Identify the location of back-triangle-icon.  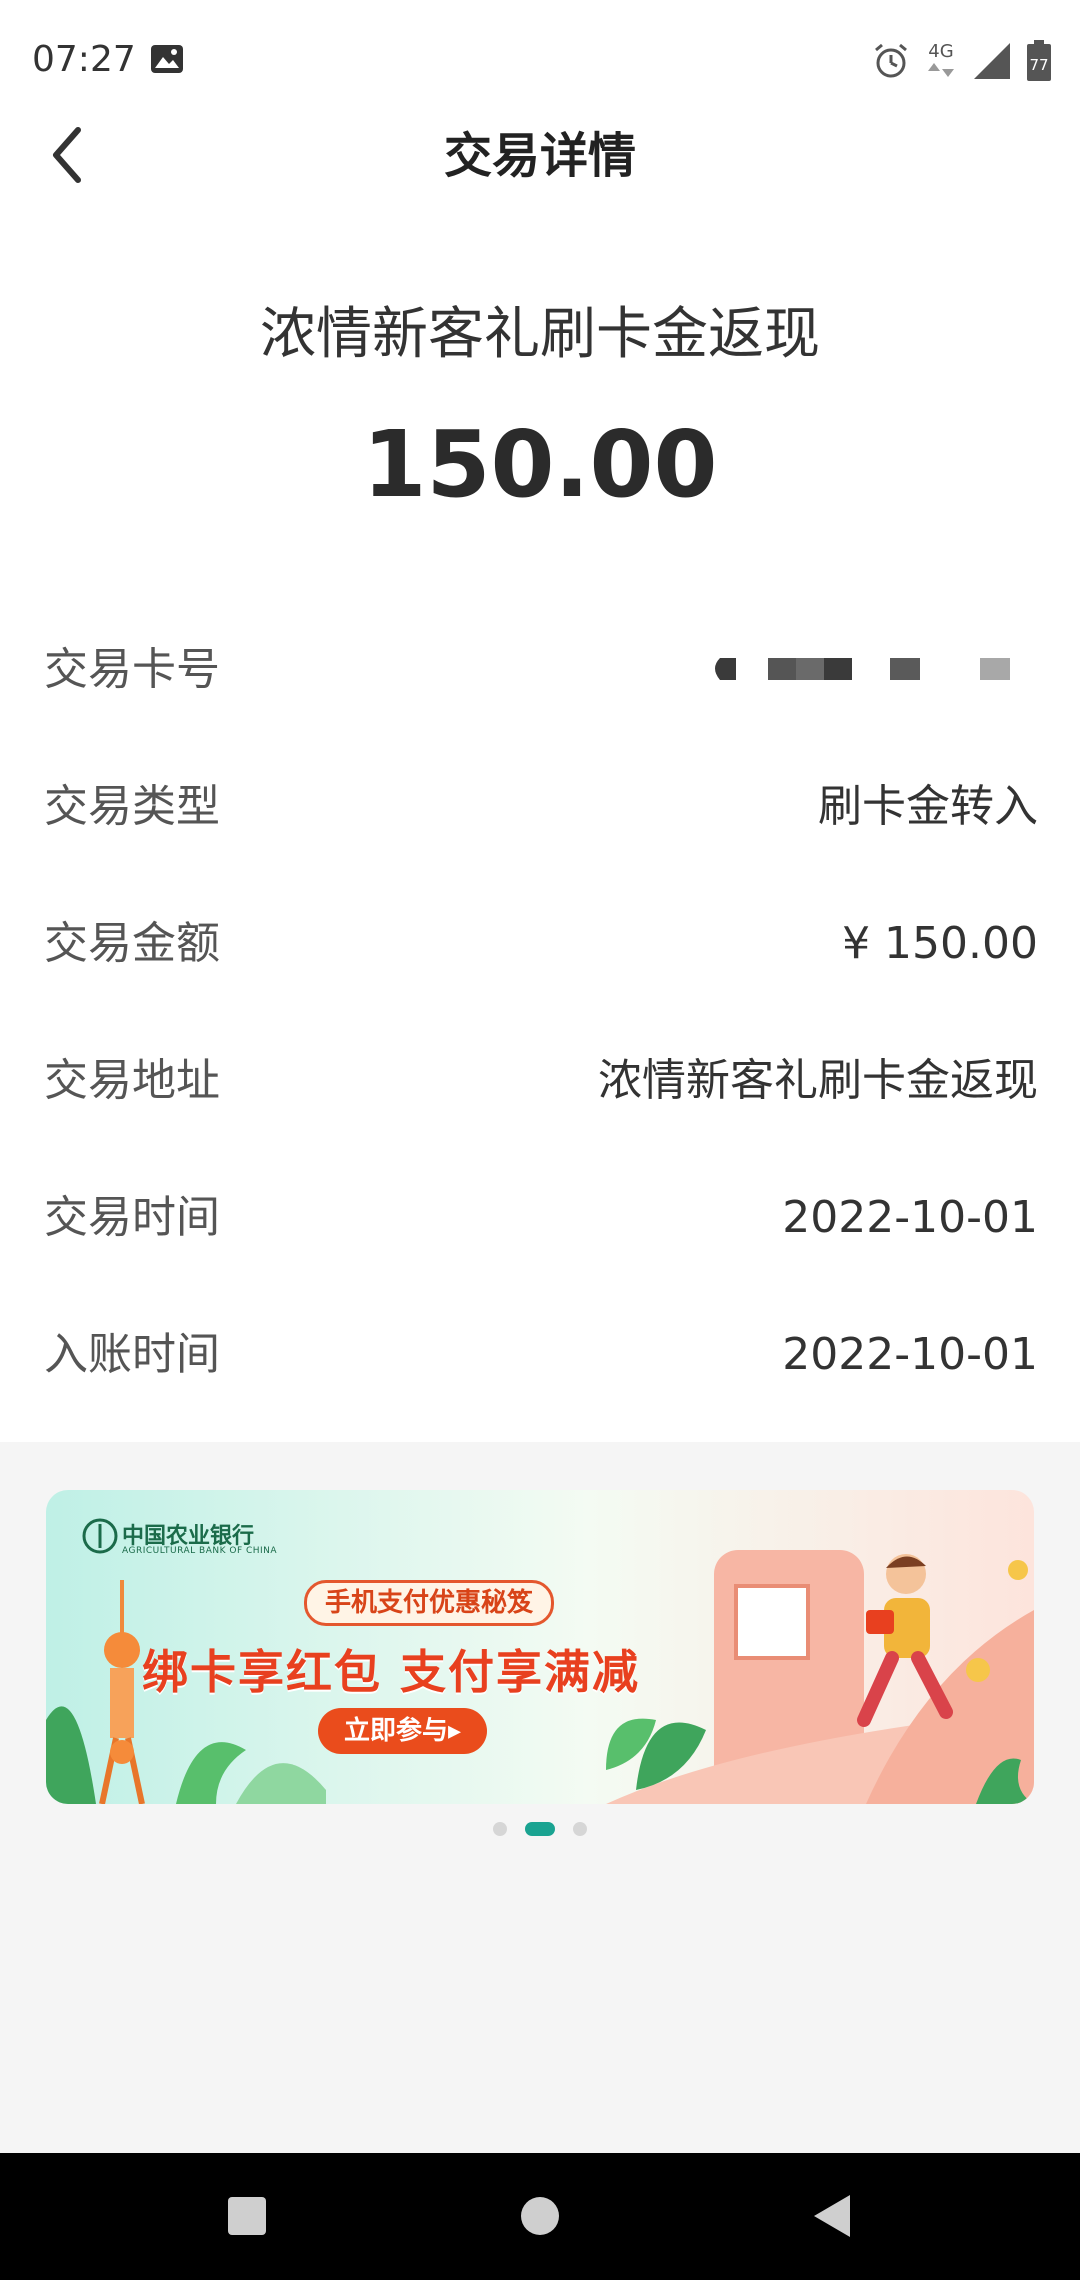
(833, 2216).